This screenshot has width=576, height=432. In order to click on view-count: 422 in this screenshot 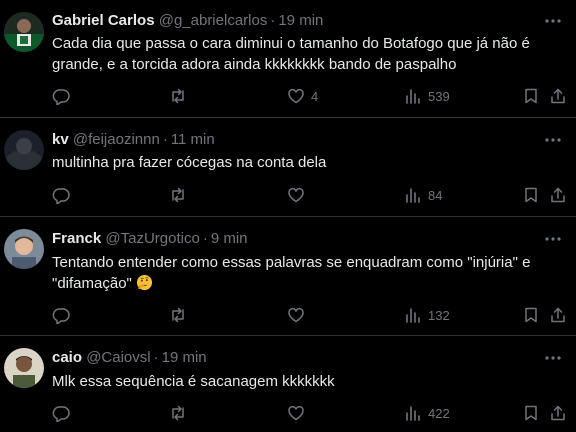, I will do `click(439, 413)`.